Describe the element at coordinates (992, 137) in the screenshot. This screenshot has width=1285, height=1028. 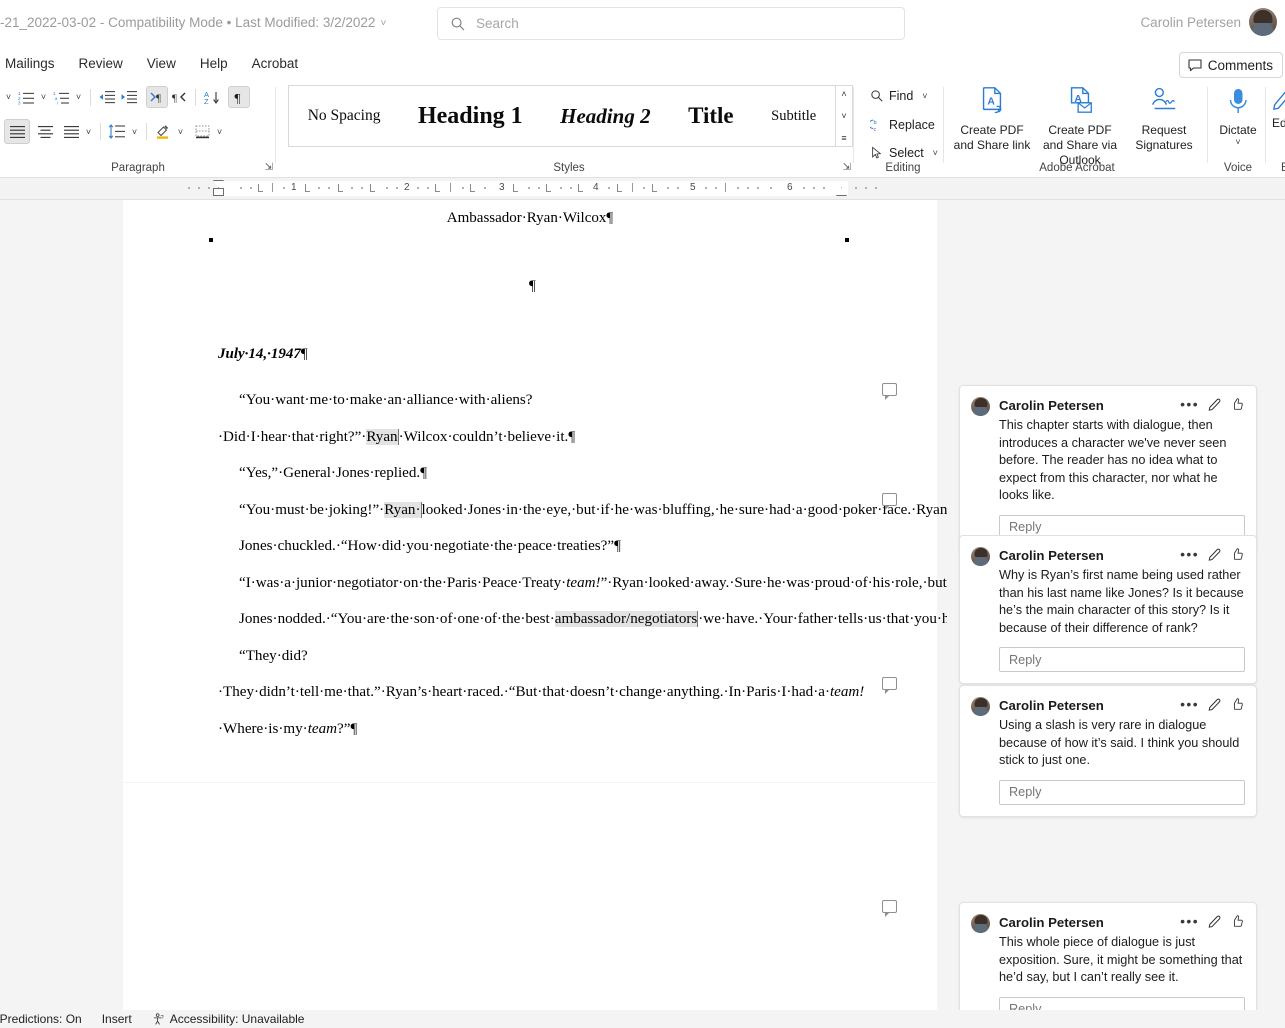
I see `create-pdf-share-link-label: Create PDF and Share link` at that location.